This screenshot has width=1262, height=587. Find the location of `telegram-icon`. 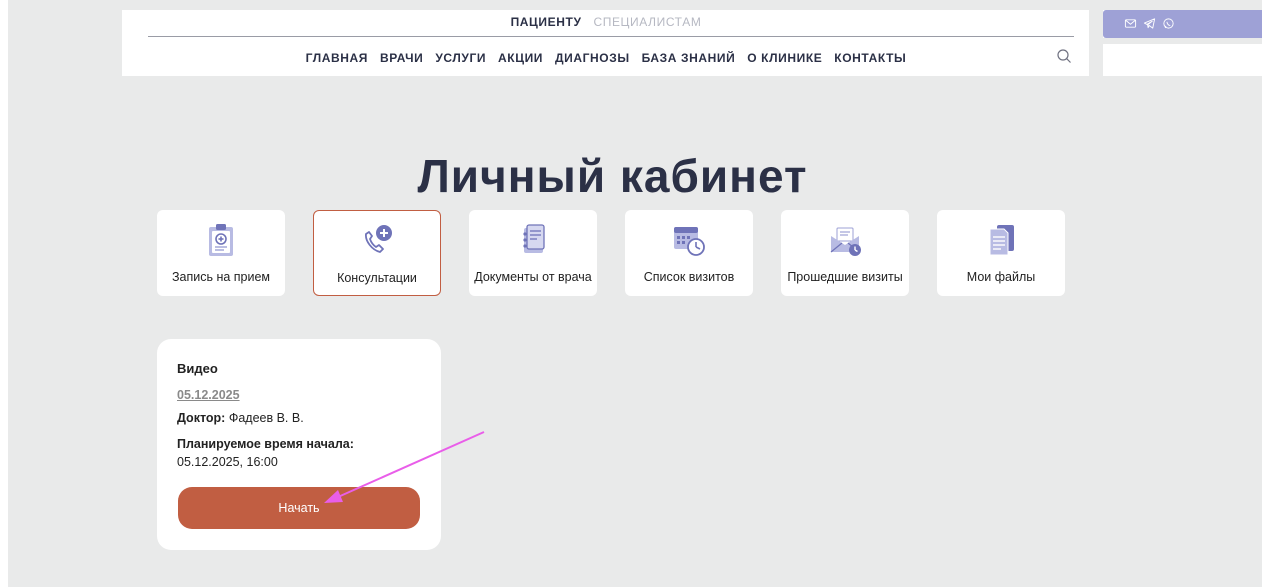

telegram-icon is located at coordinates (1149, 23).